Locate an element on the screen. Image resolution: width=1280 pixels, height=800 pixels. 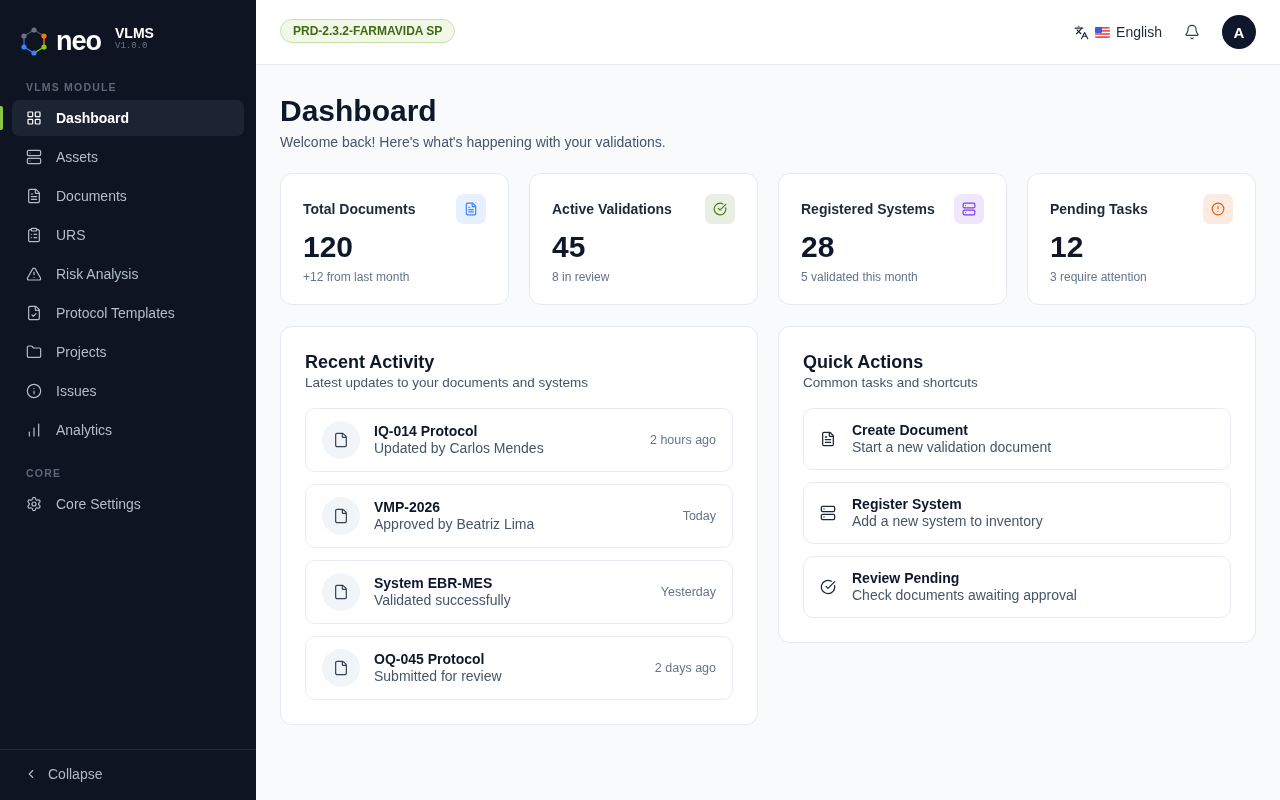
nav-item: Issues is located at coordinates (128, 391).